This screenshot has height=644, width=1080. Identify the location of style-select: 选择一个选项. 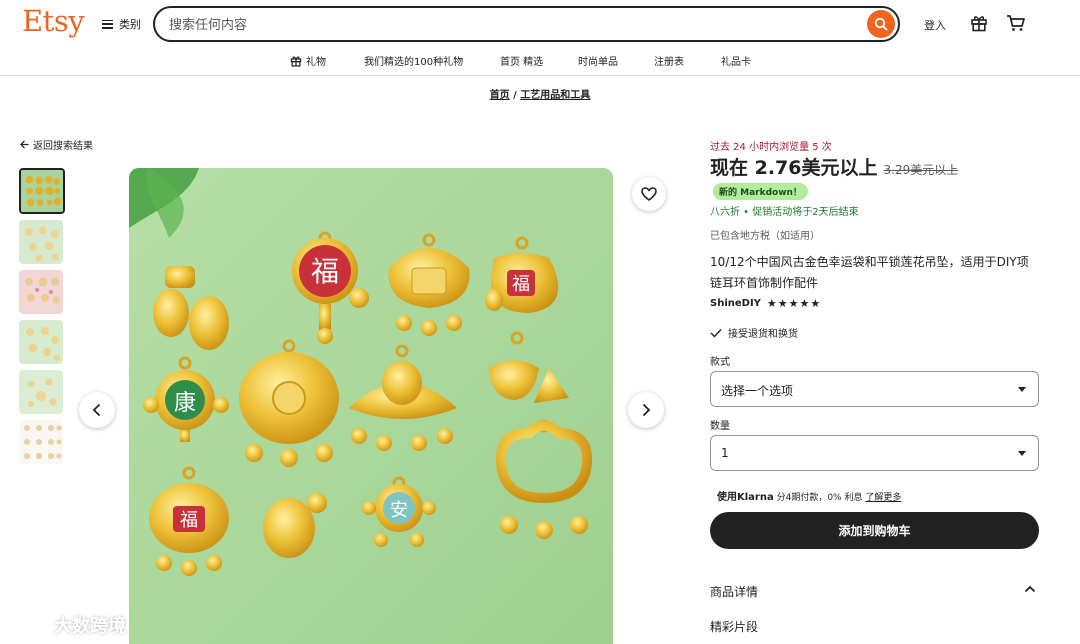
(874, 389).